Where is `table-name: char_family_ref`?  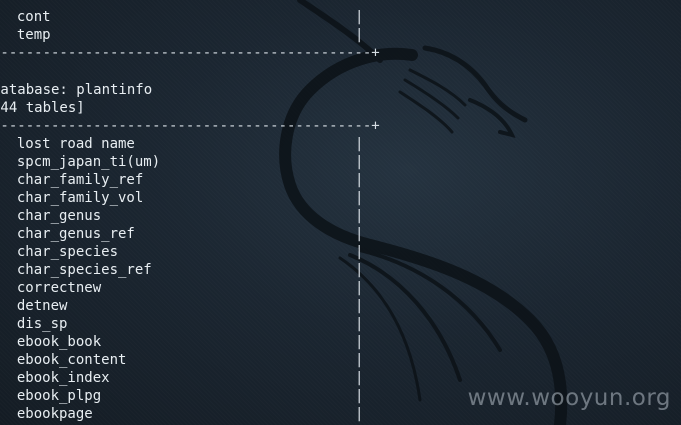 table-name: char_family_ref is located at coordinates (72, 180).